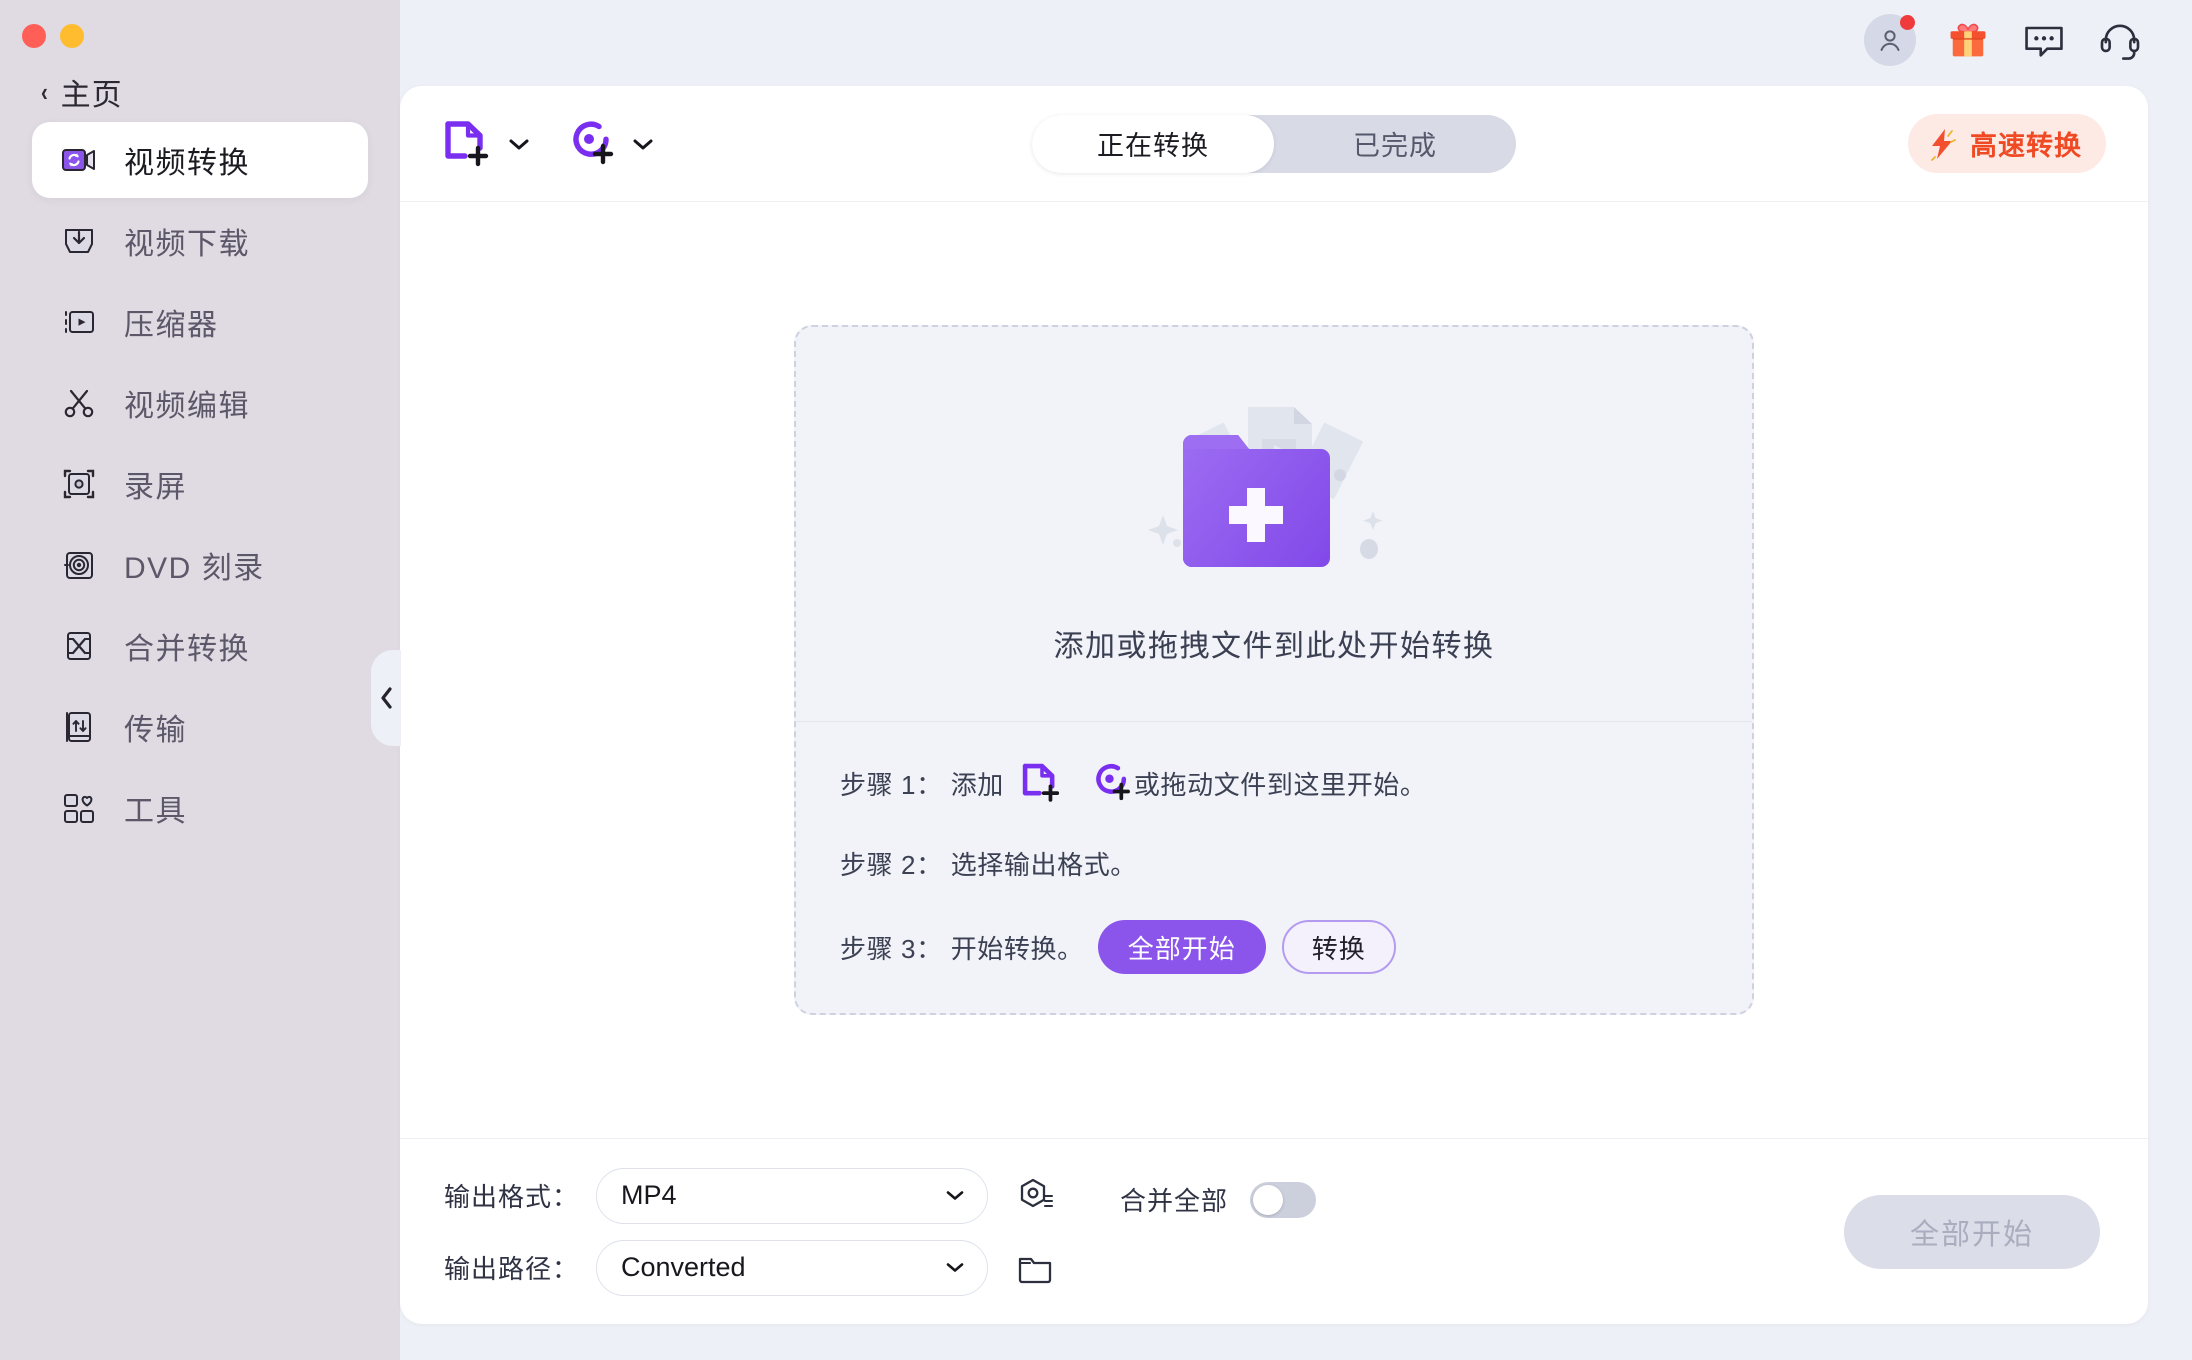 The image size is (2192, 1360). What do you see at coordinates (79, 403) in the screenshot?
I see `scissors-icon` at bounding box center [79, 403].